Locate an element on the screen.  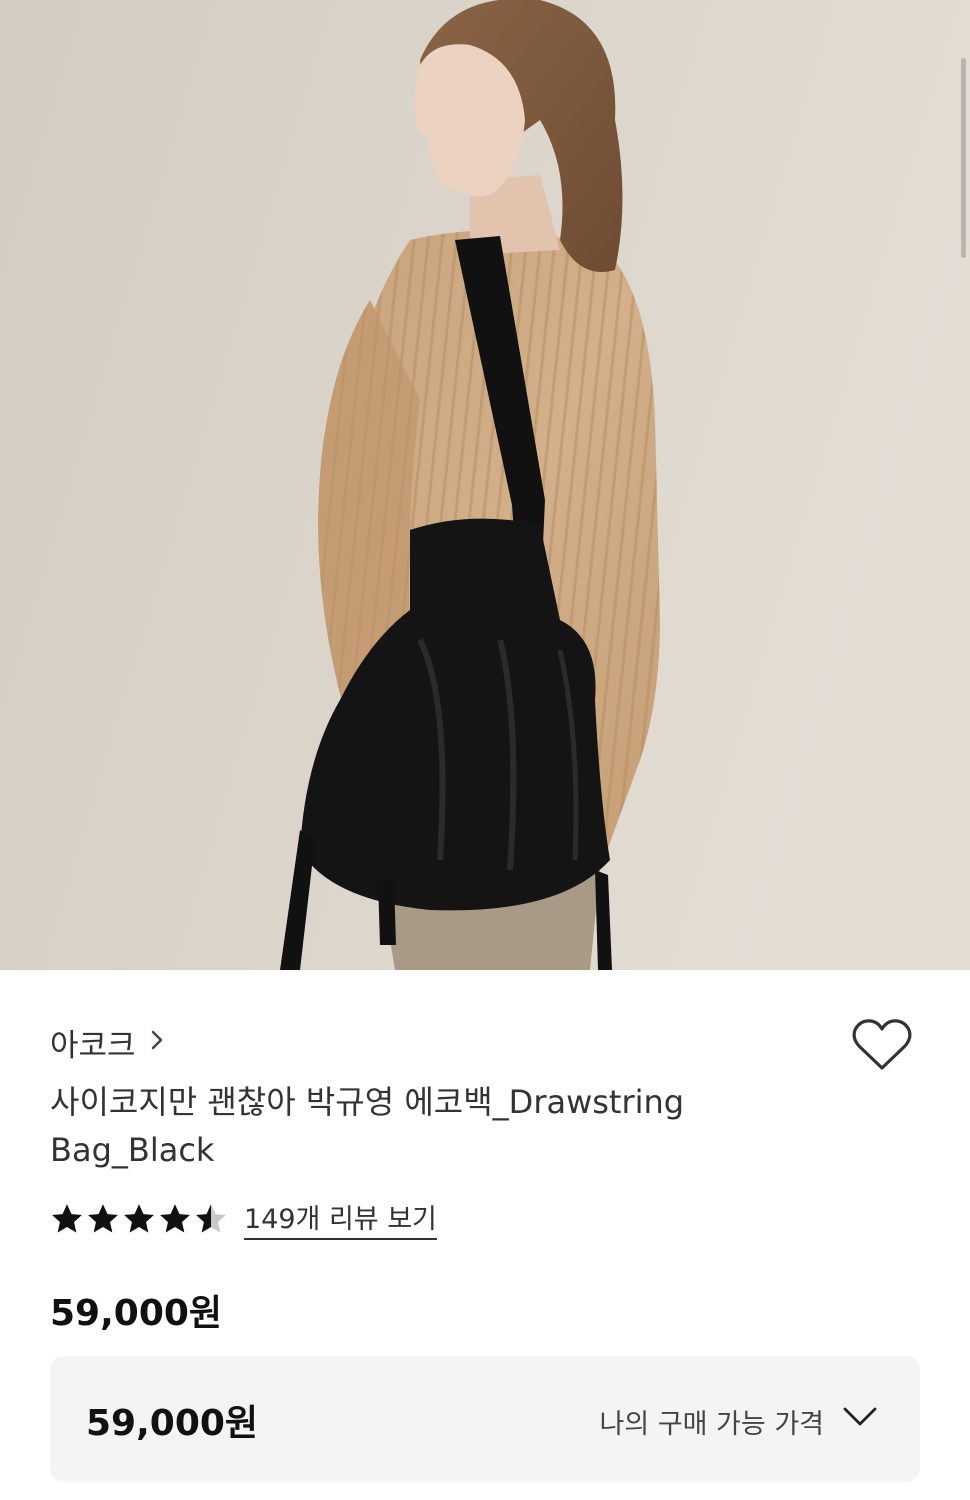
review-link: 149개 리뷰 보기 is located at coordinates (340, 1218).